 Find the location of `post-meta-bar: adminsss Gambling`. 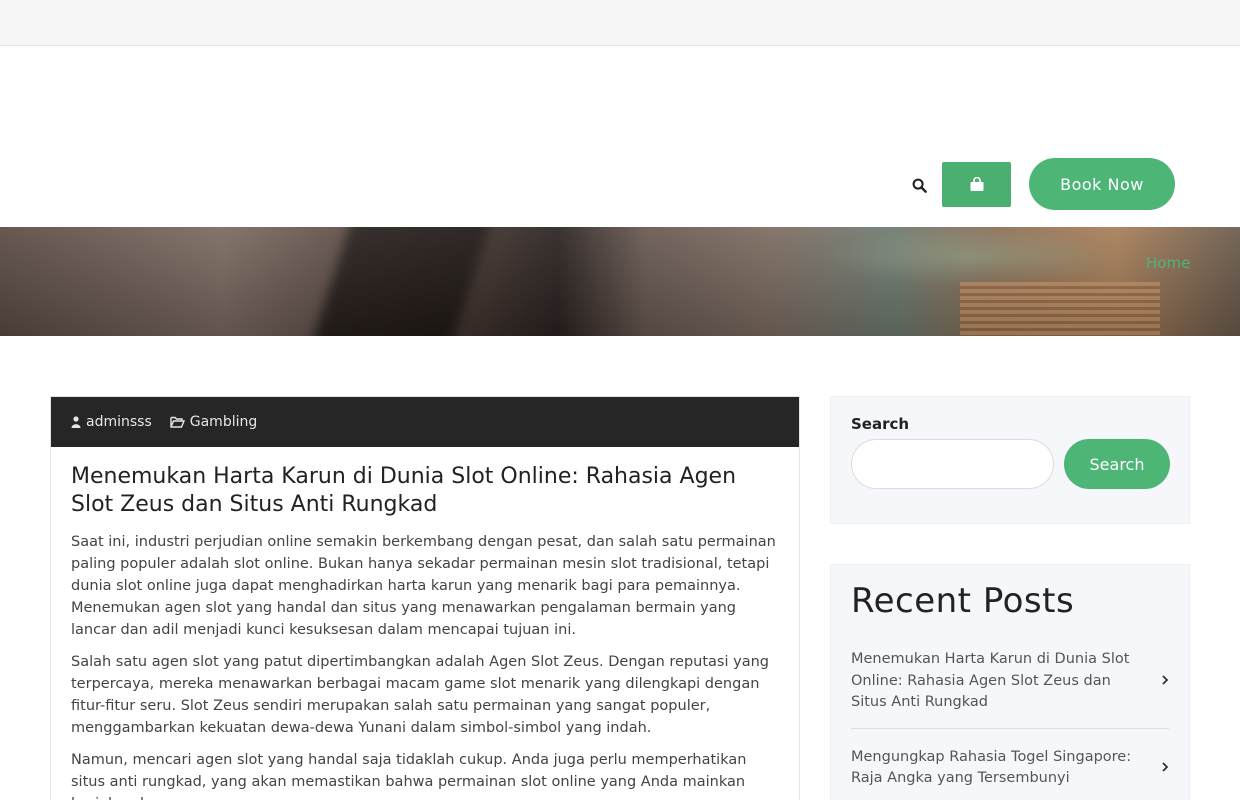

post-meta-bar: adminsss Gambling is located at coordinates (425, 422).